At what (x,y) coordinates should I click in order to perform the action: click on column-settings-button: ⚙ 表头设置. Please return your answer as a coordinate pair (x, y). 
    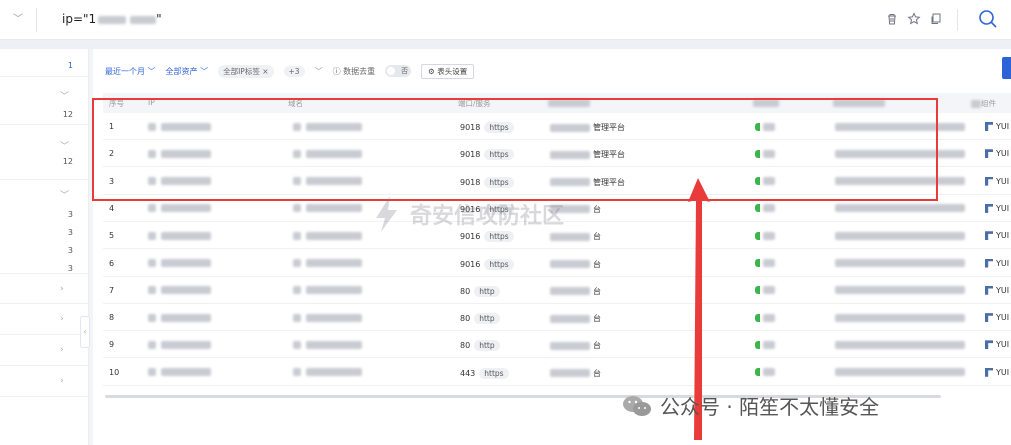
    Looking at the image, I should click on (448, 71).